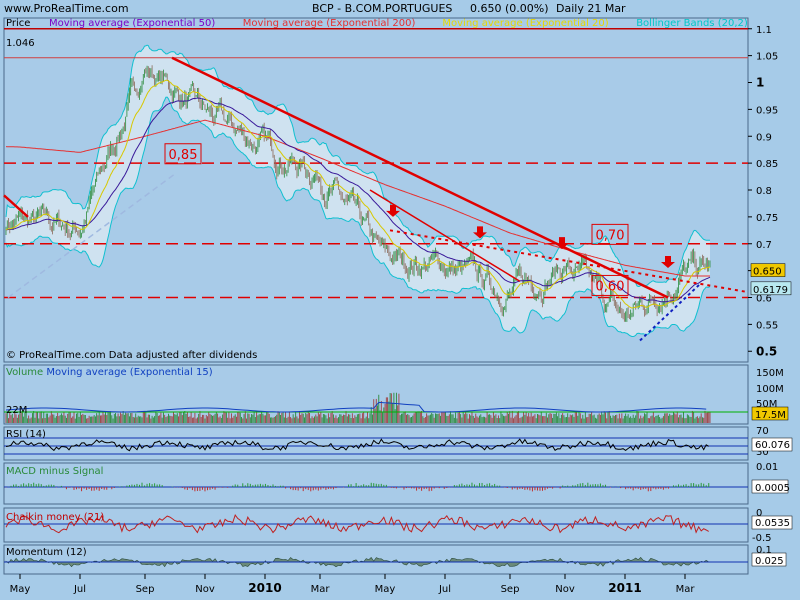 The width and height of the screenshot is (800, 600). I want to click on macd-value: 0.0005, so click(772, 488).